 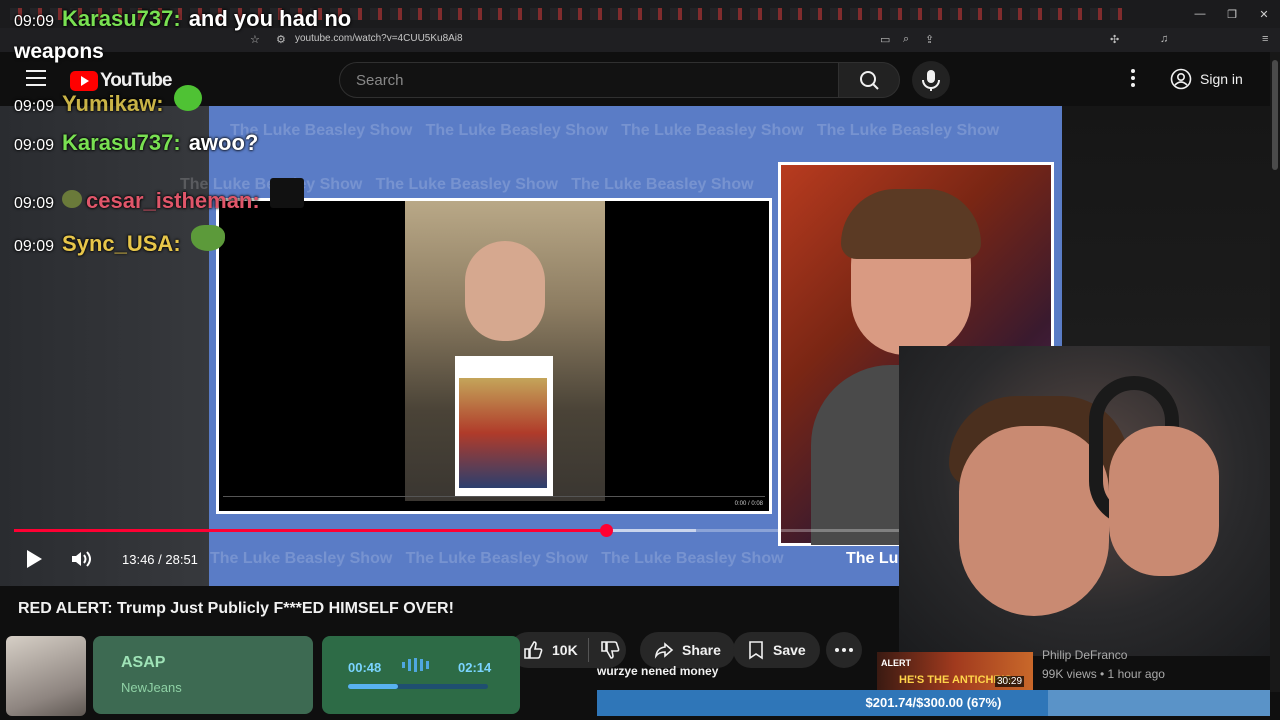 I want to click on song-total-time: 02:14, so click(x=475, y=667).